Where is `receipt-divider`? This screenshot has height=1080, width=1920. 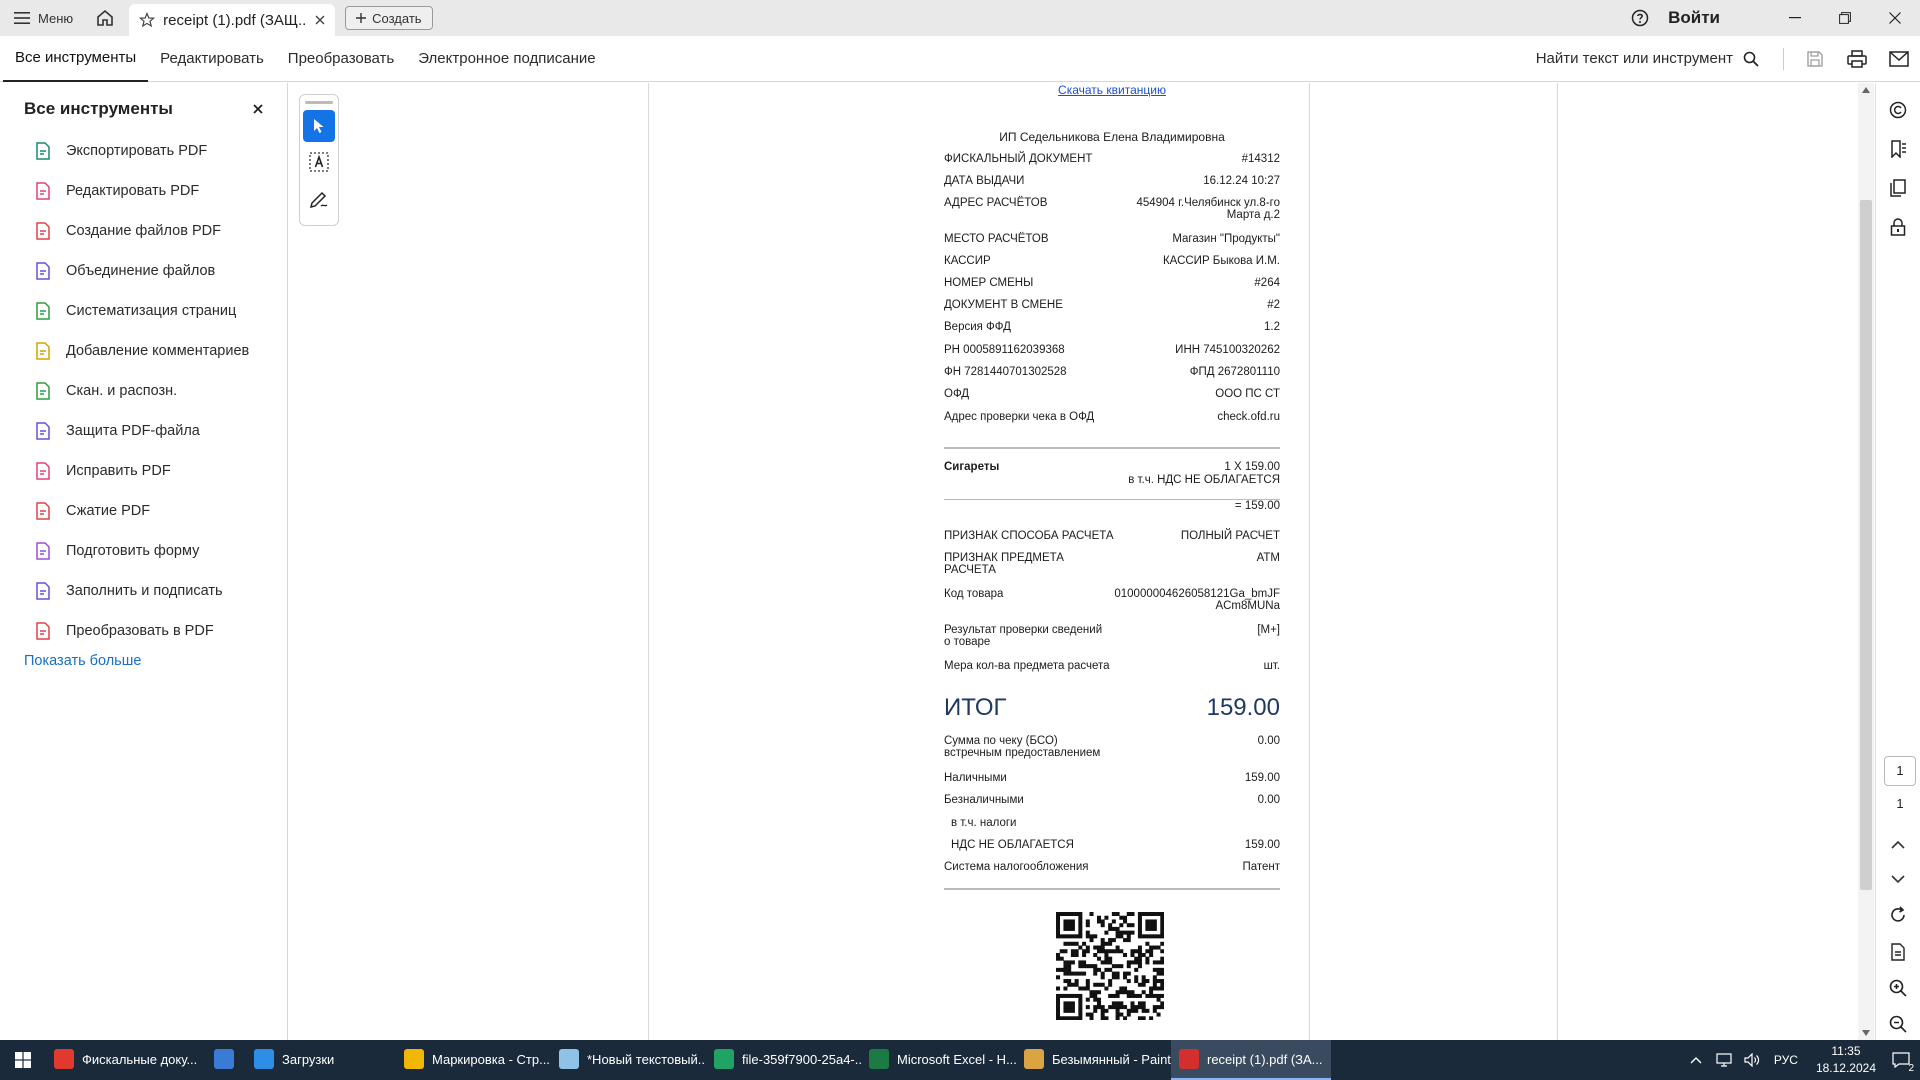
receipt-divider is located at coordinates (1112, 448).